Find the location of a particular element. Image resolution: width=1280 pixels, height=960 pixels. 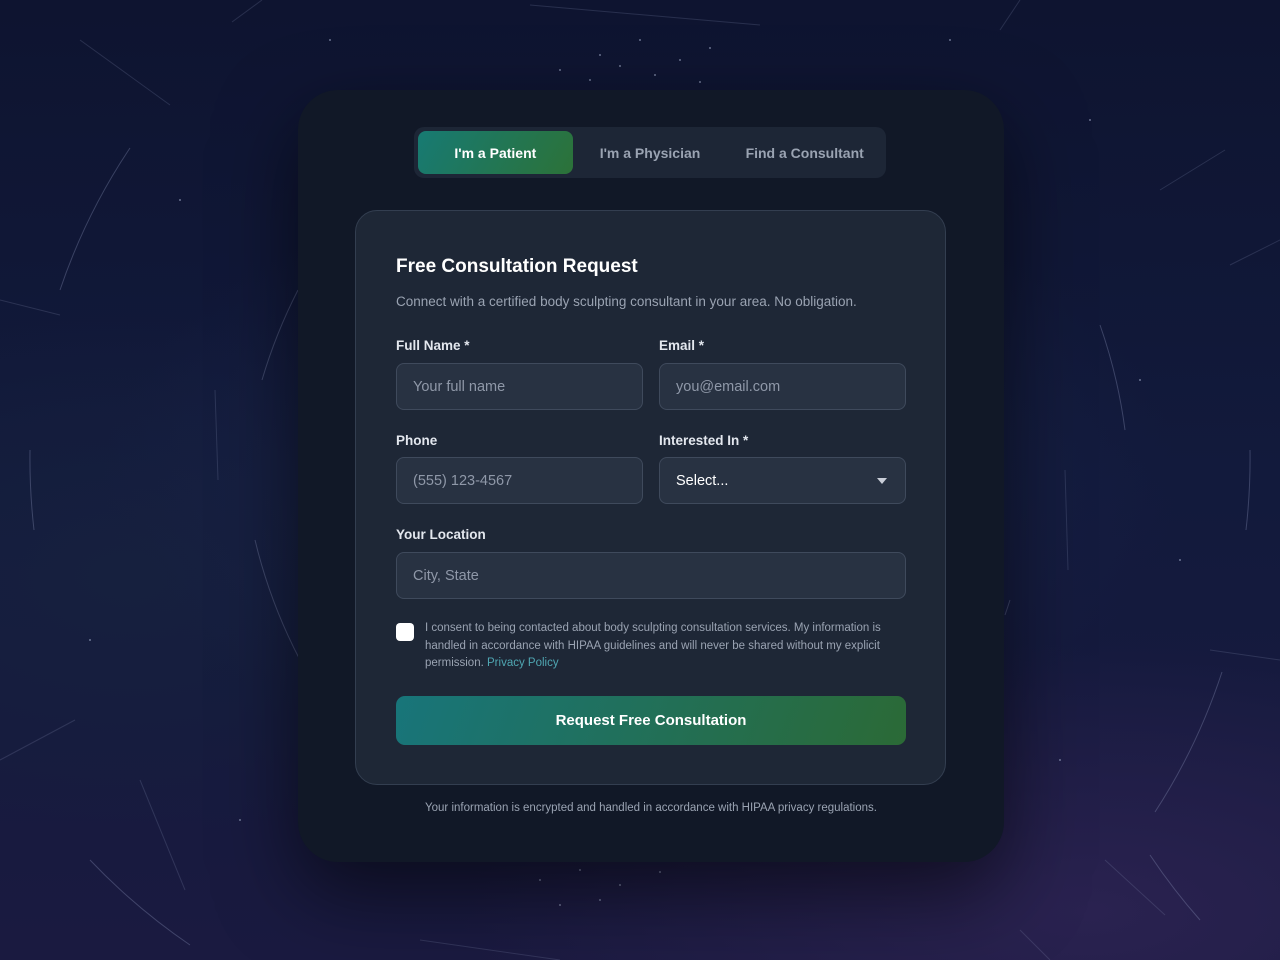

tab-find-consultant: Find a Consultant is located at coordinates (804, 152).